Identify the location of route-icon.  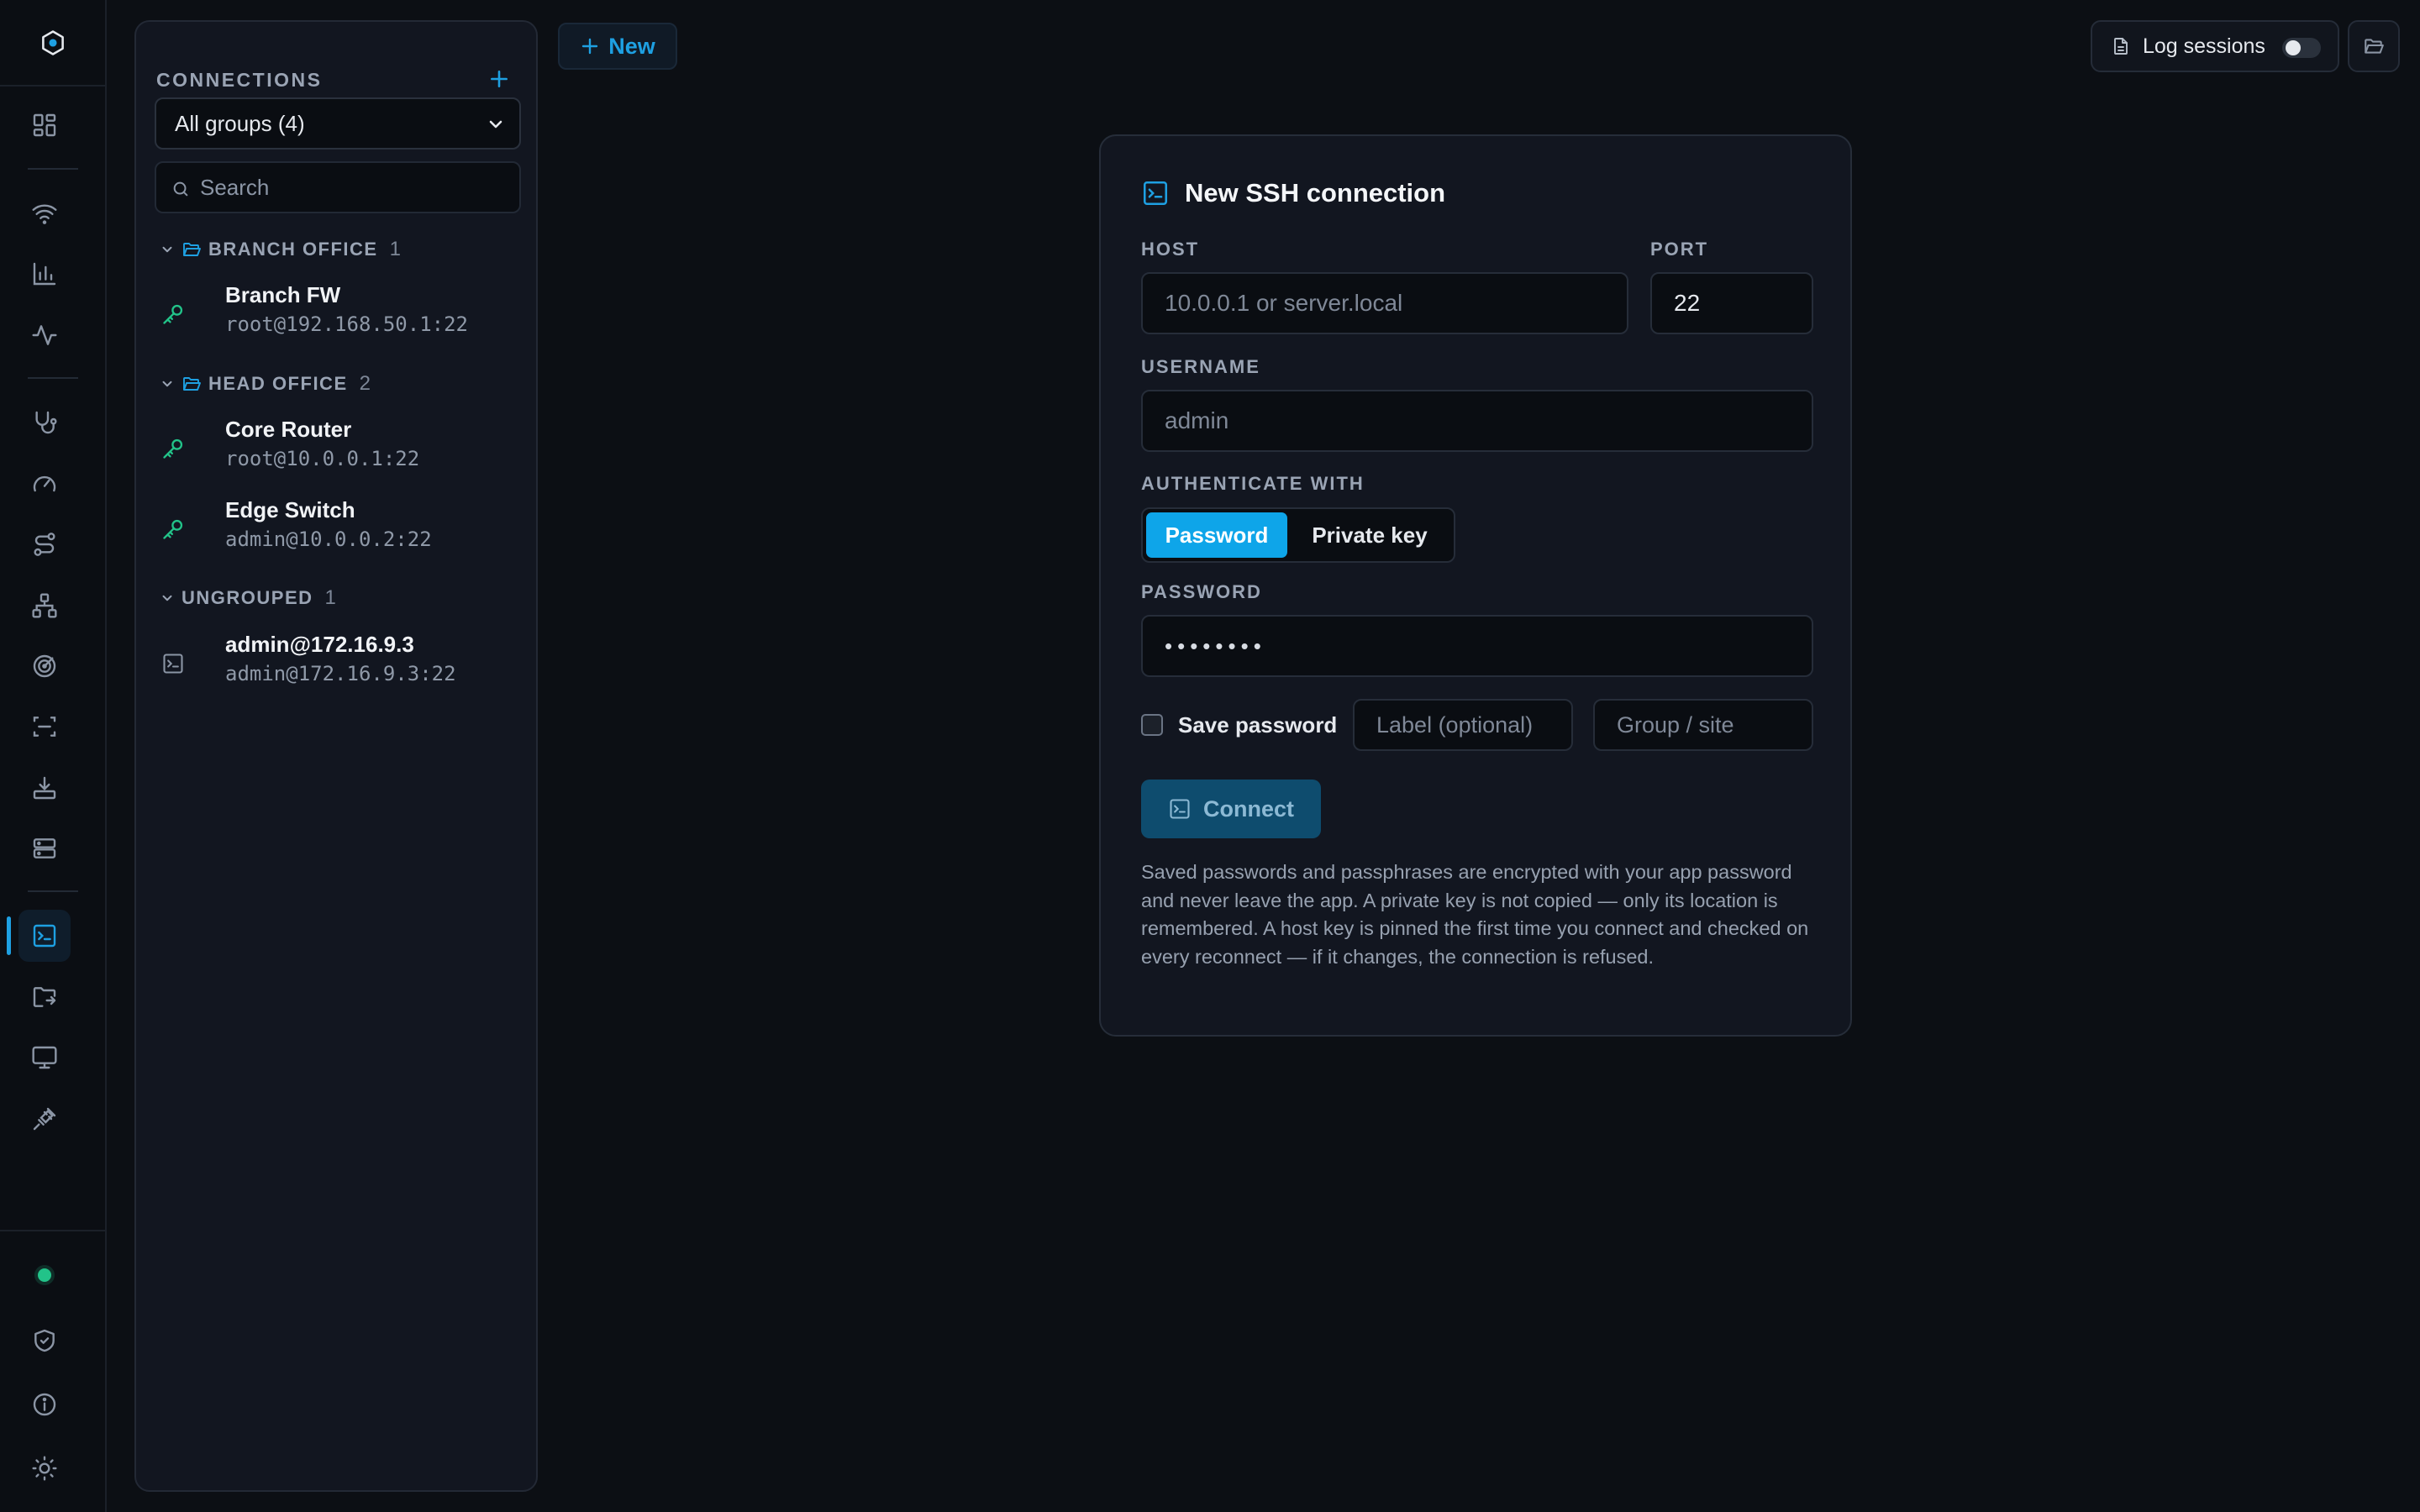
(44, 544).